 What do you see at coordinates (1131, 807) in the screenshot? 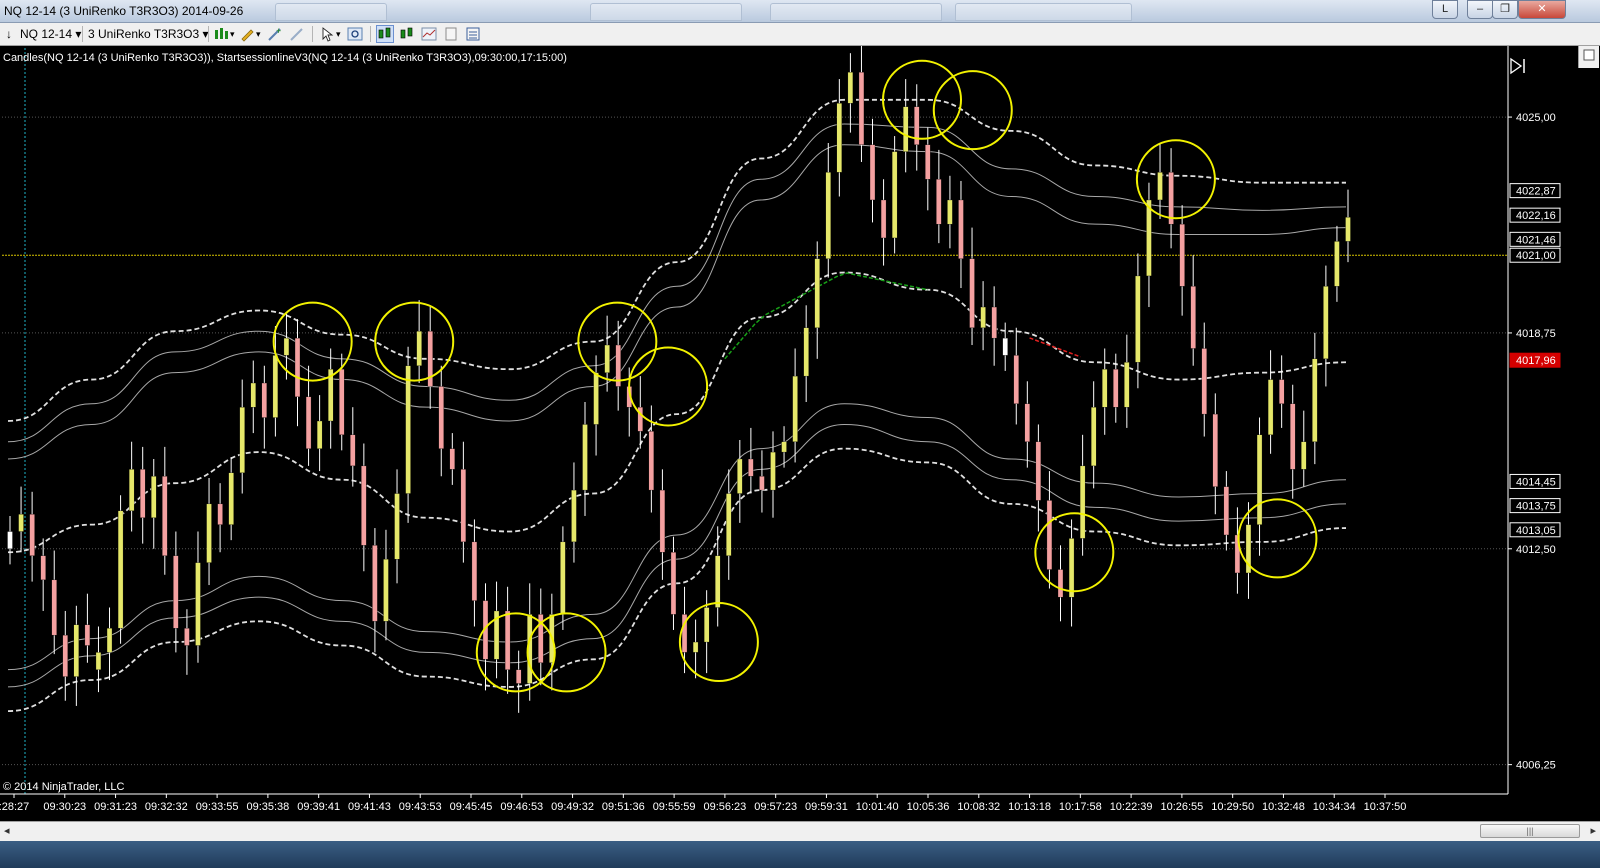
I see `x-tick-label: 10:22:39` at bounding box center [1131, 807].